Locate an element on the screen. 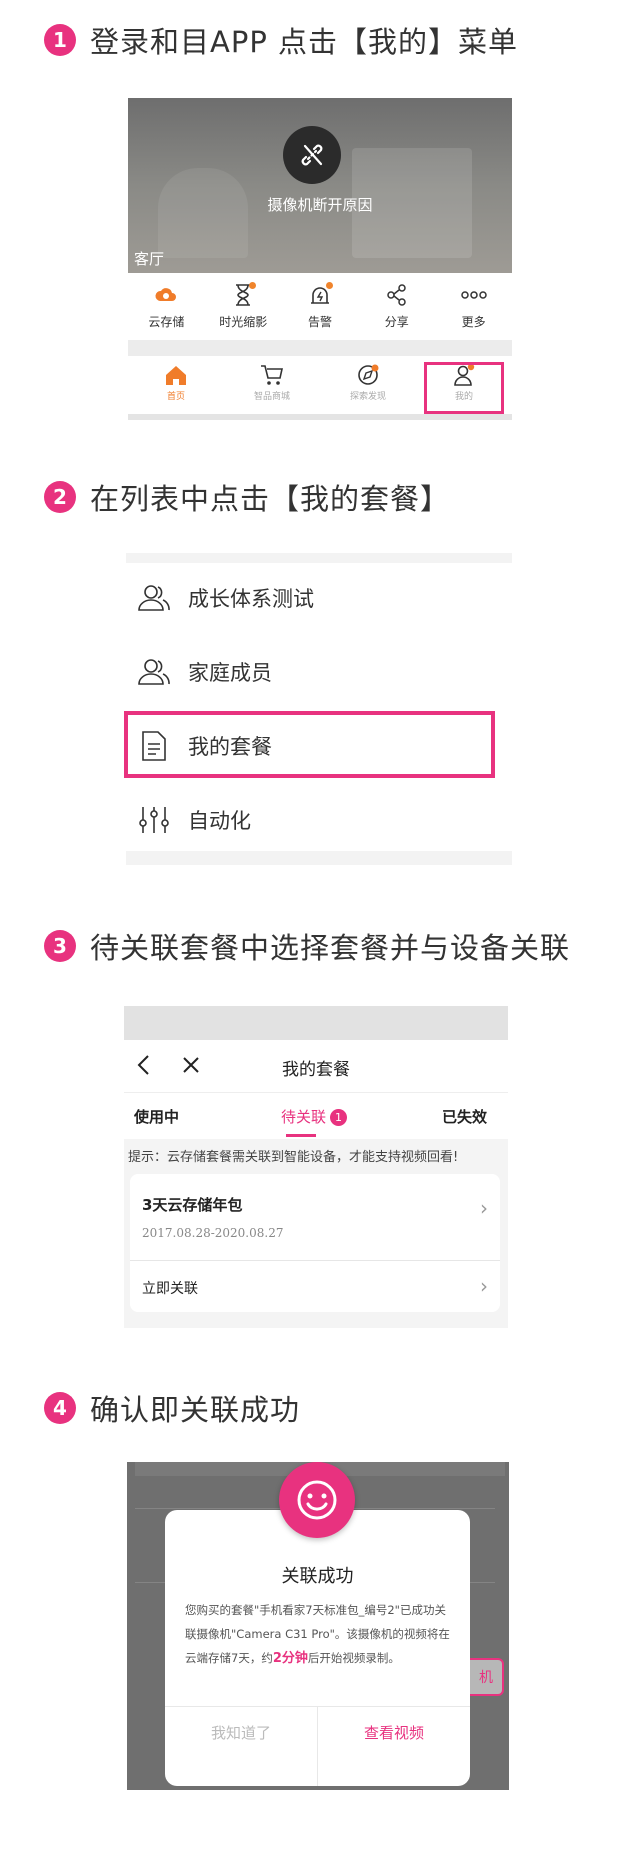 This screenshot has height=1872, width=640. bottom-band is located at coordinates (319, 858).